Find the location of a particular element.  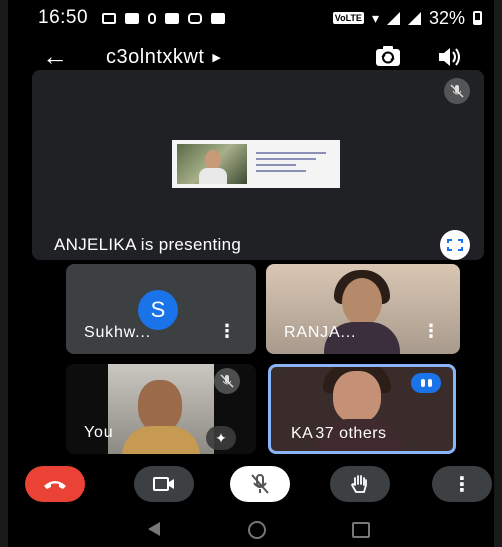

raise-hand-icon is located at coordinates (358, 484).